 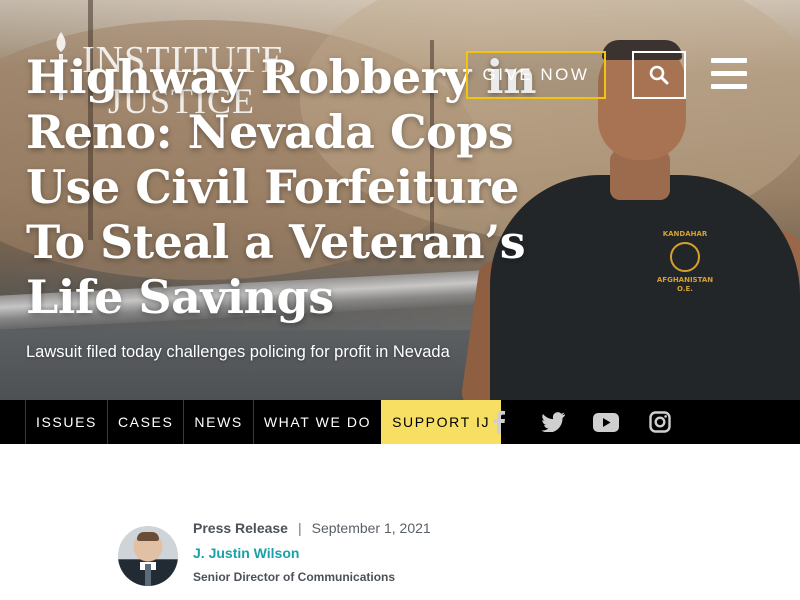 I want to click on nav-item-issues: ISSUES, so click(x=66, y=422).